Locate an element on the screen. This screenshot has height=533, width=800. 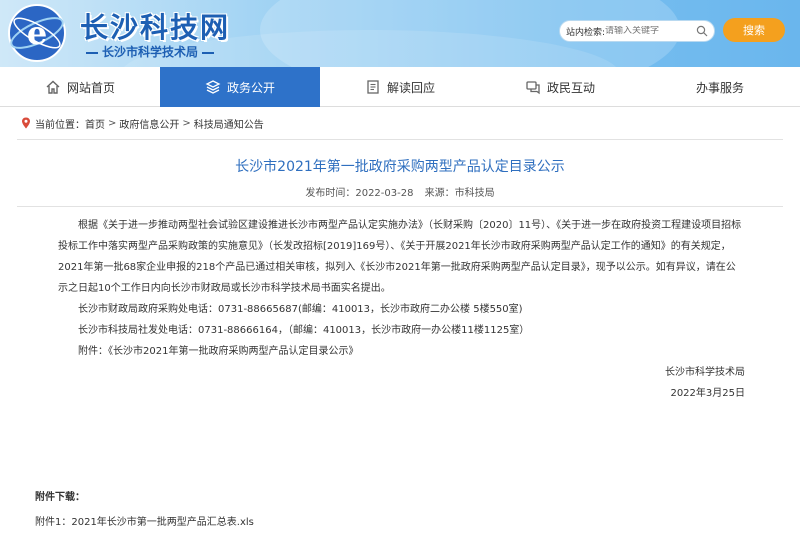
article-source: 来源：市科技局 is located at coordinates (459, 193).